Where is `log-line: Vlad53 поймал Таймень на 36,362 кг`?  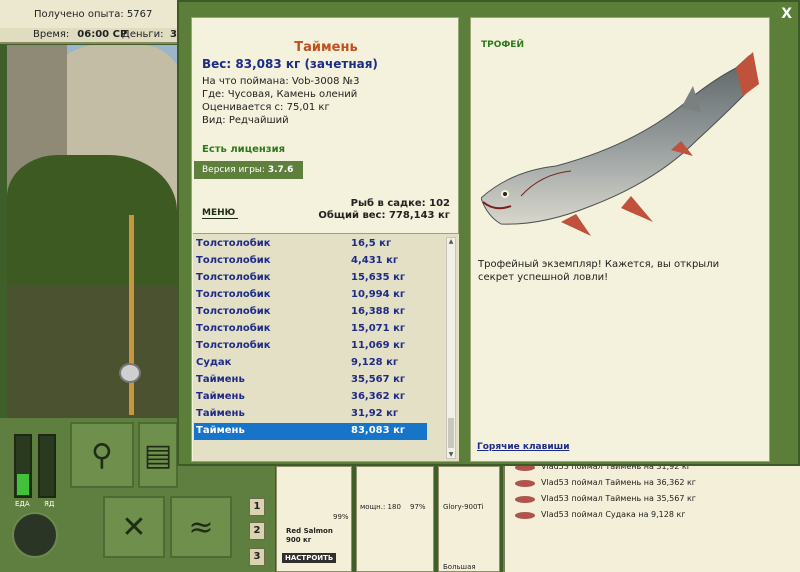 log-line: Vlad53 поймал Таймень на 36,362 кг is located at coordinates (618, 482).